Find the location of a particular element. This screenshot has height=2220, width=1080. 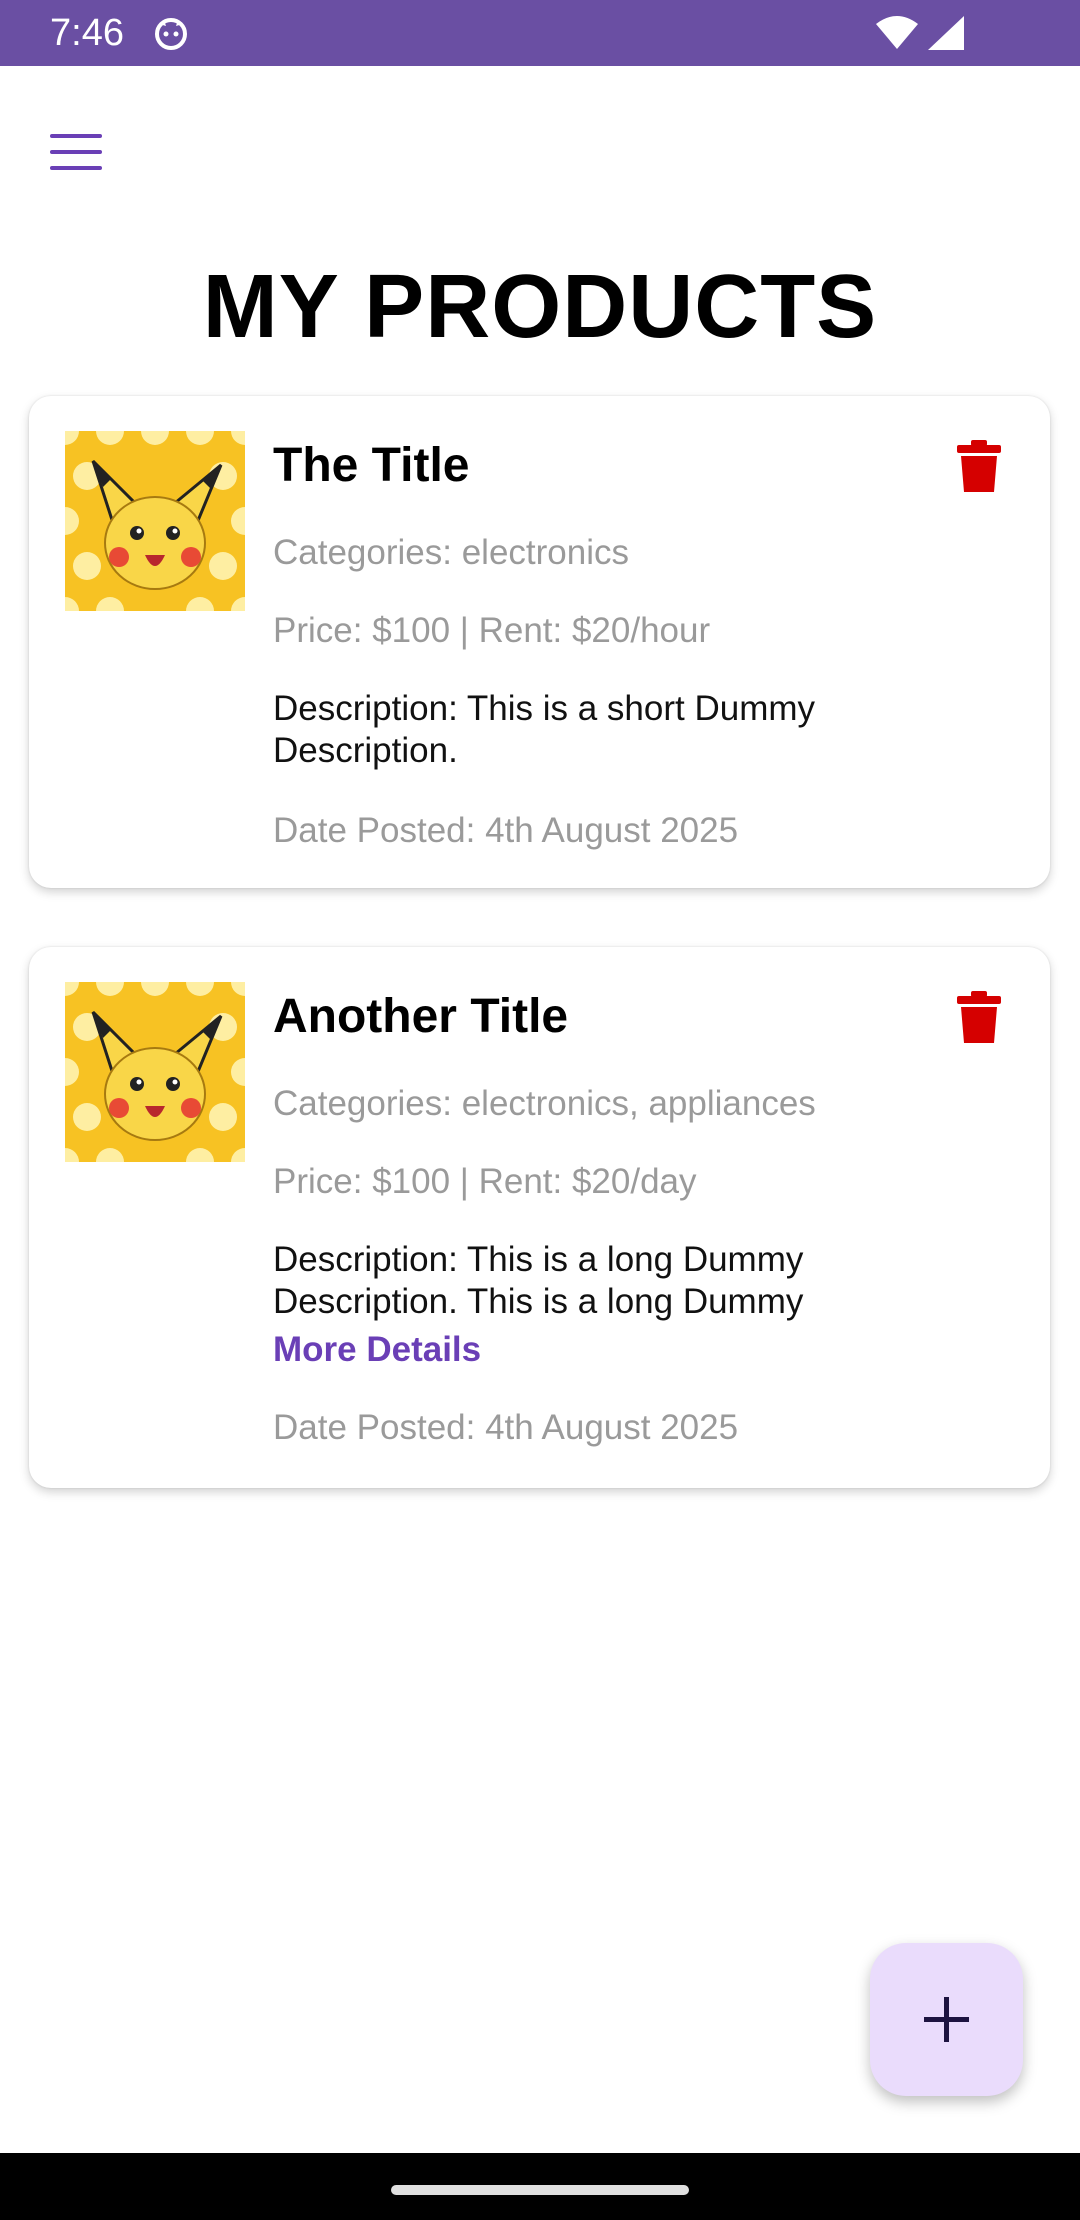

product-categories: Categories: electronics, appliances is located at coordinates (544, 1103).